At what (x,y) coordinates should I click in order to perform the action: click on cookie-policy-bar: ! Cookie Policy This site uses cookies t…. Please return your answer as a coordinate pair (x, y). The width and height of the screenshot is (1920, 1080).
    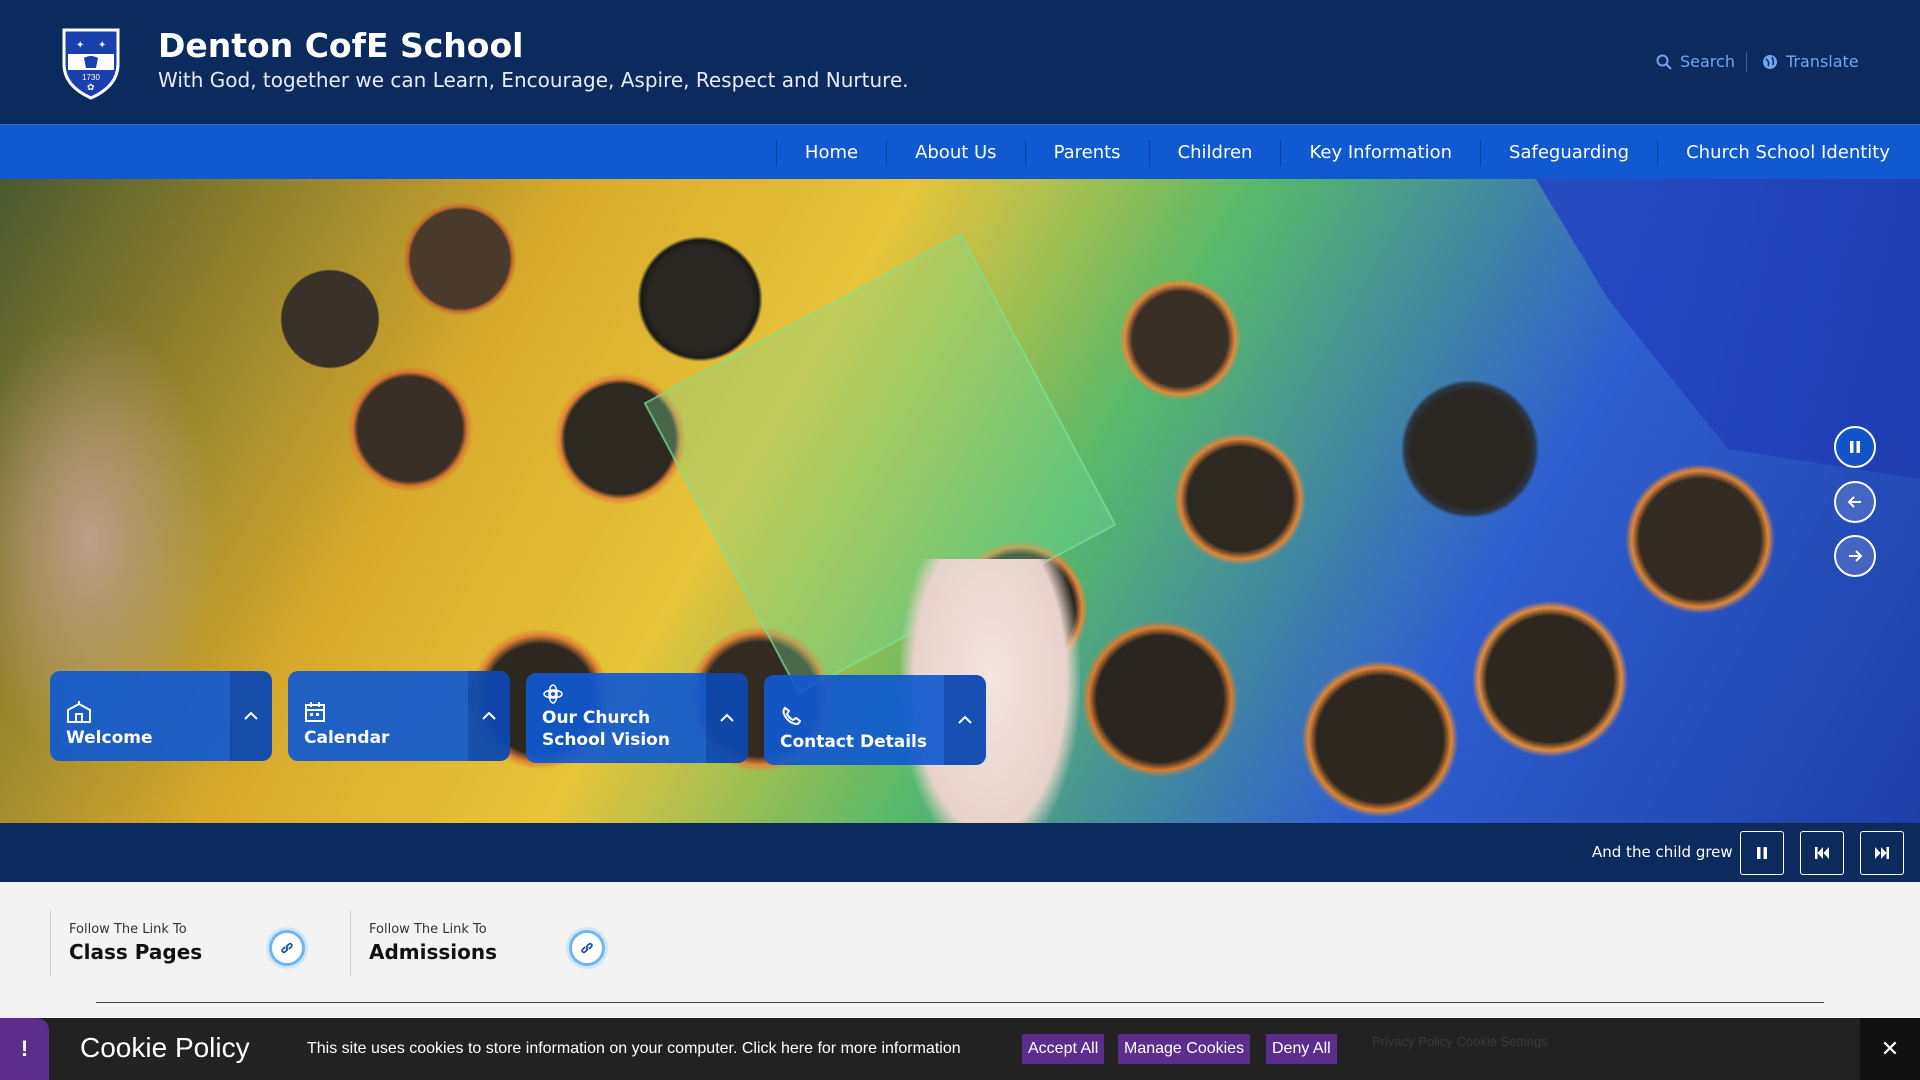
    Looking at the image, I should click on (960, 1049).